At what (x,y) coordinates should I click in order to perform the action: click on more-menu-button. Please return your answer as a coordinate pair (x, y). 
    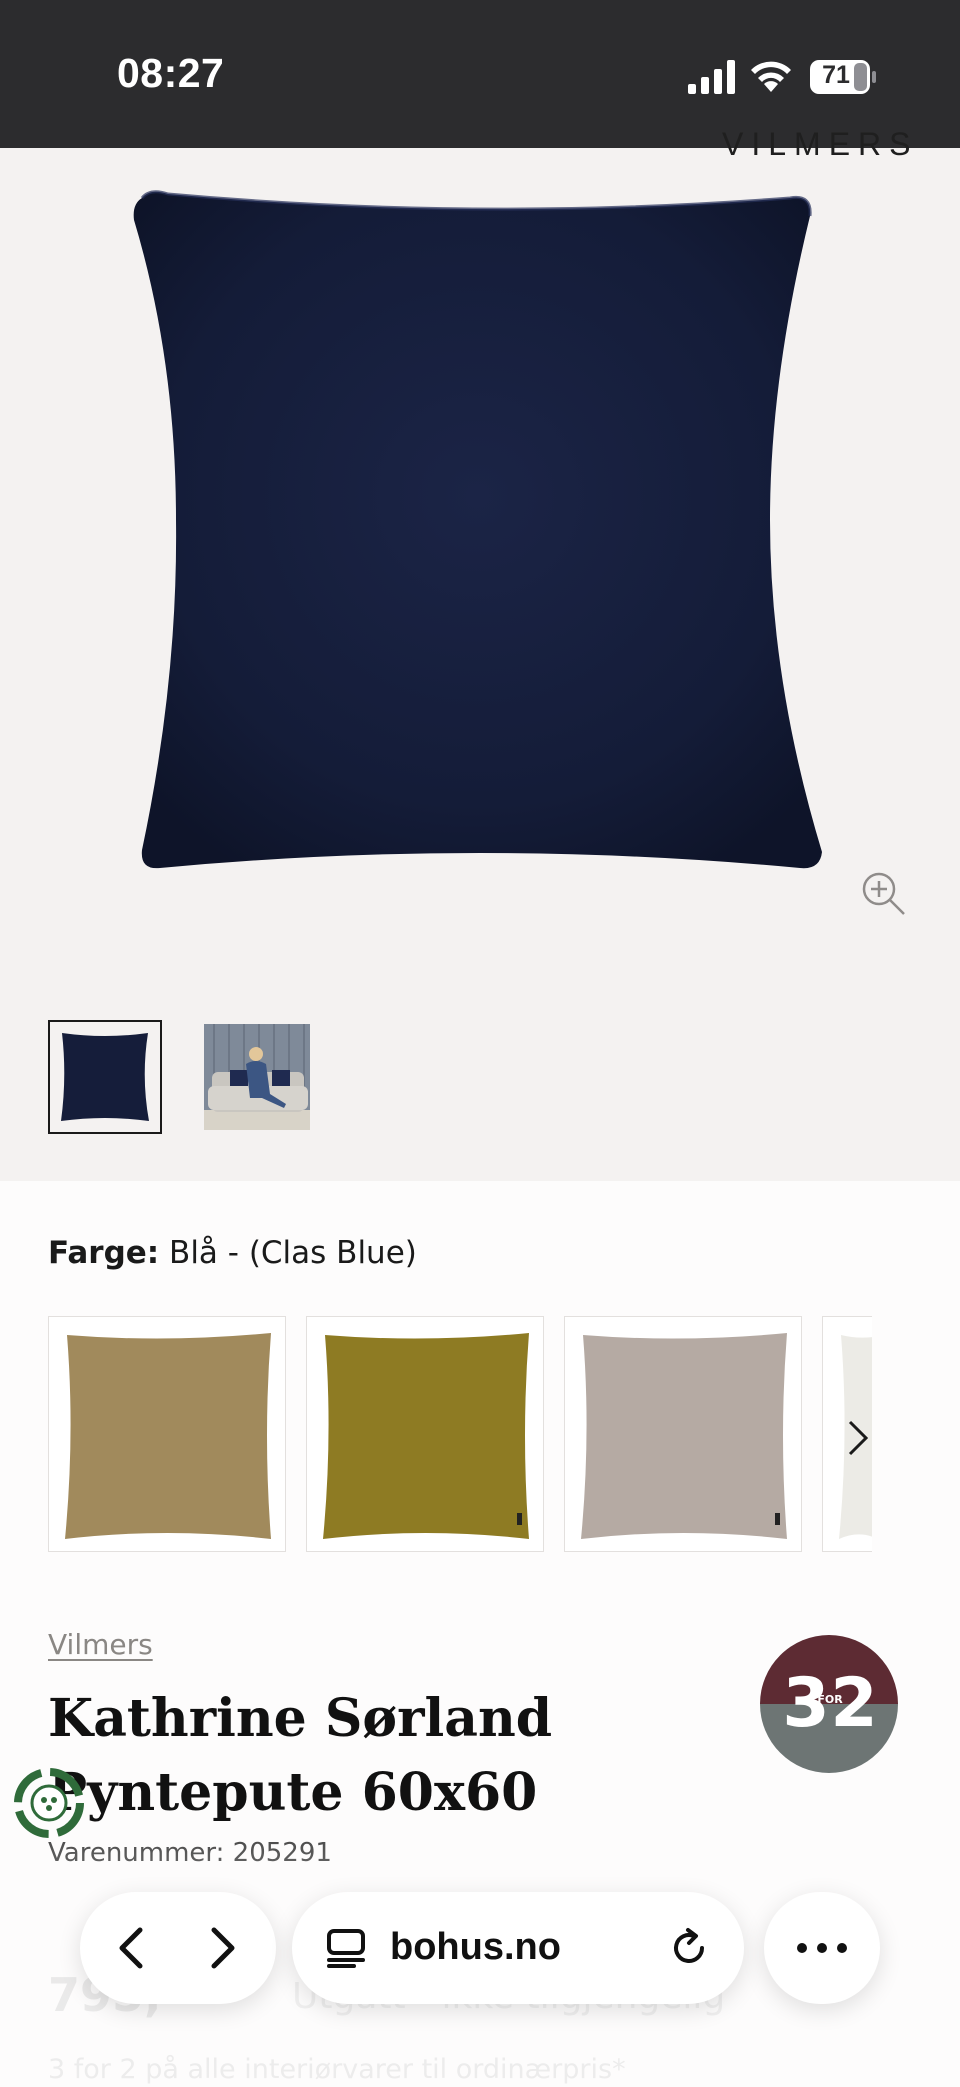
    Looking at the image, I should click on (822, 1948).